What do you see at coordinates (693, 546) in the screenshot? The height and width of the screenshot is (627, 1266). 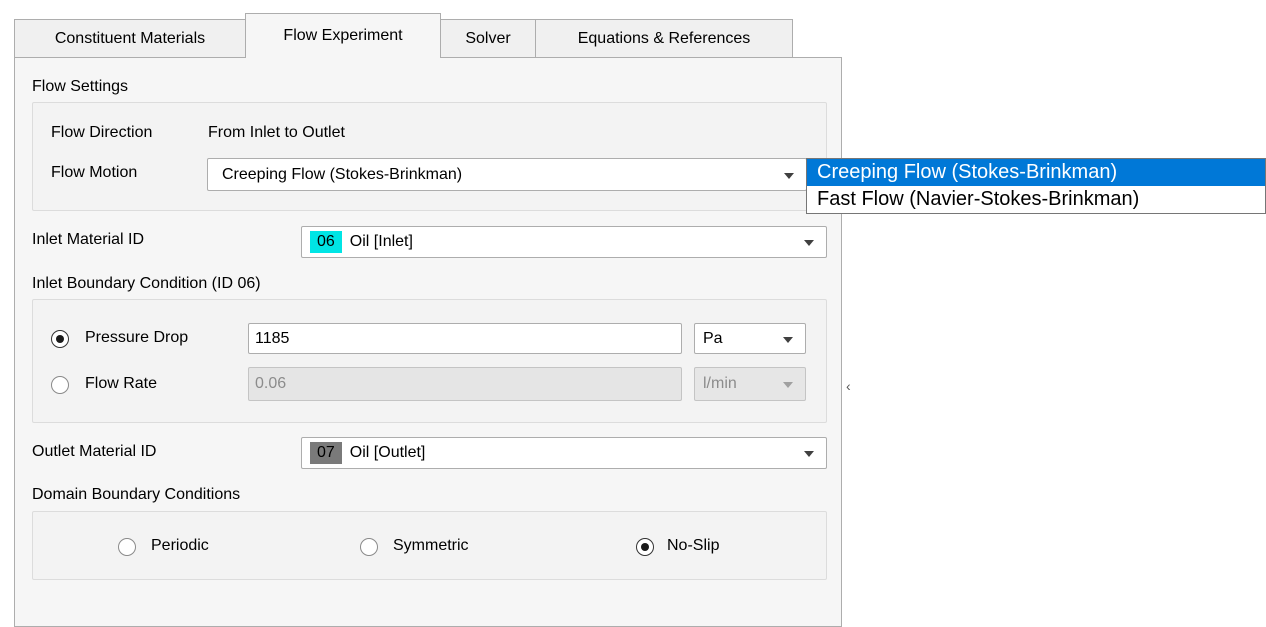 I see `no-slip-label: No-Slip` at bounding box center [693, 546].